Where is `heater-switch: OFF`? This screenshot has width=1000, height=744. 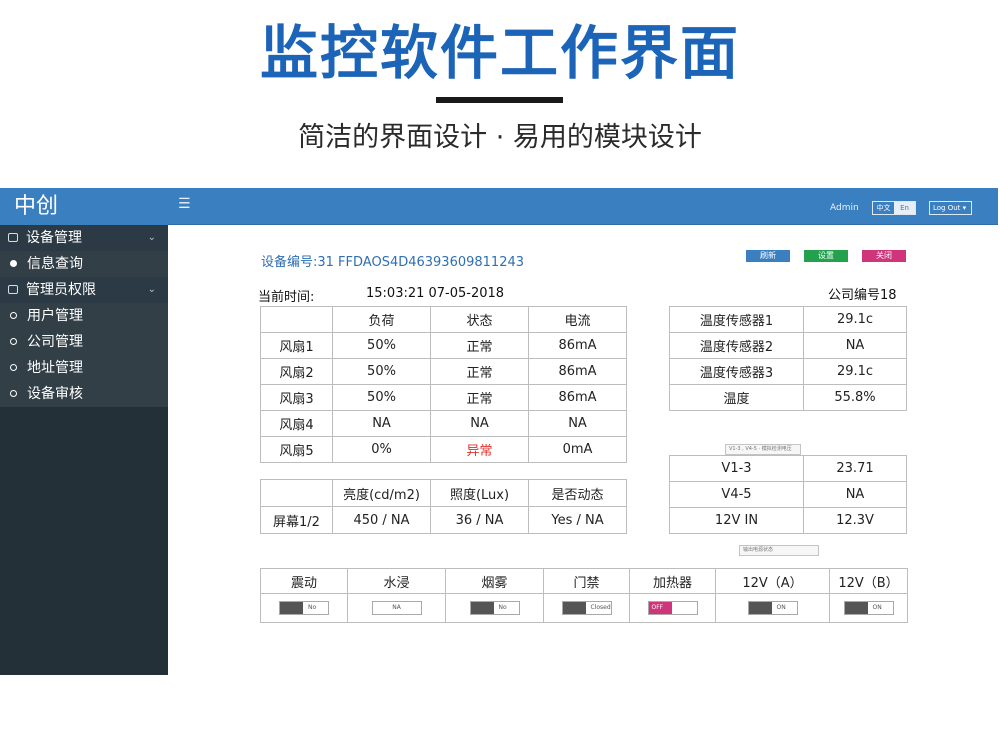
heater-switch: OFF is located at coordinates (672, 608).